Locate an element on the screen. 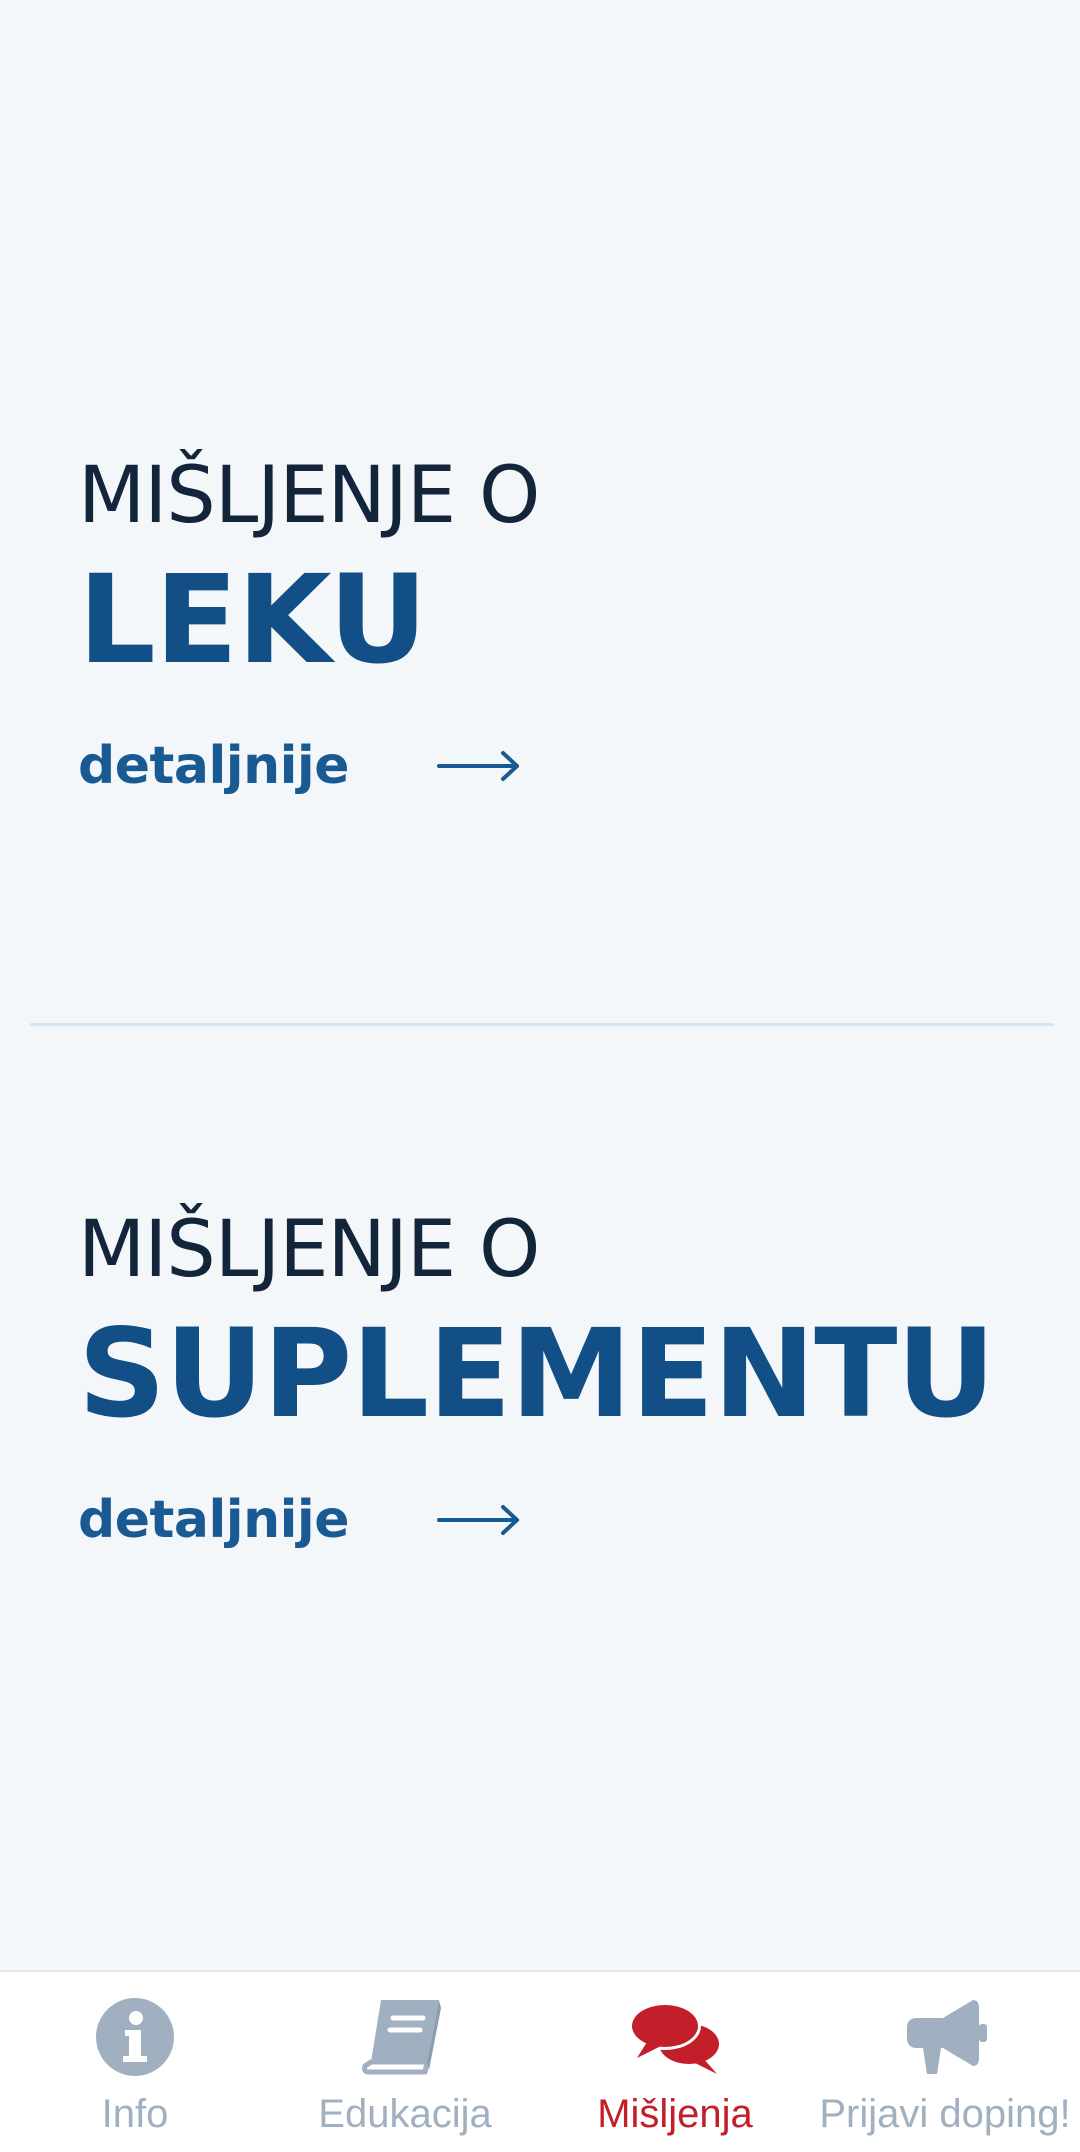 The image size is (1080, 2152). drug-opinion-details-link: detaljnije is located at coordinates (308, 766).